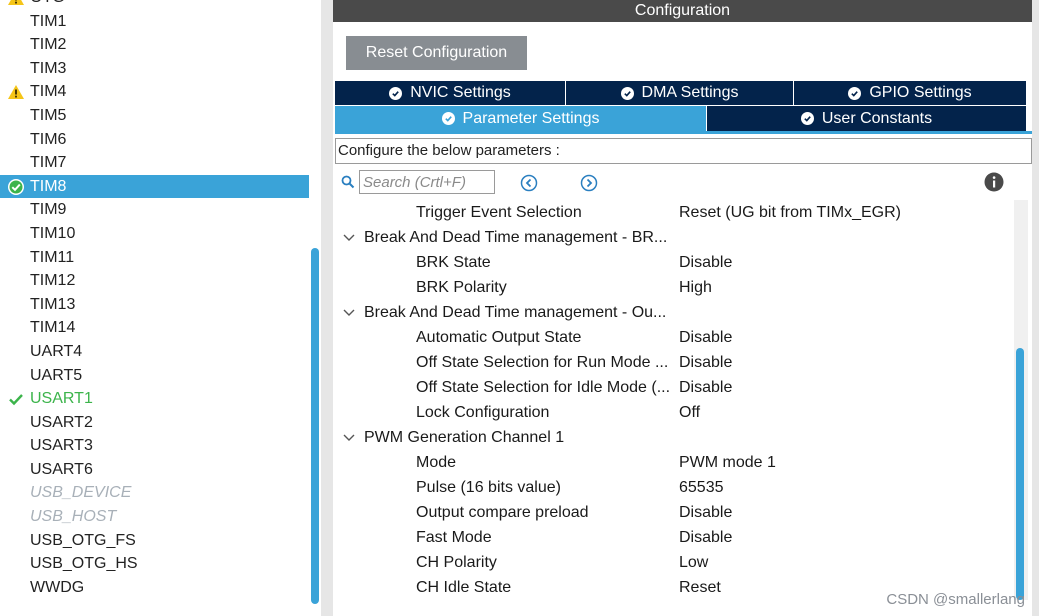 The width and height of the screenshot is (1039, 616). I want to click on parameter-name: Automatic Output State, so click(499, 337).